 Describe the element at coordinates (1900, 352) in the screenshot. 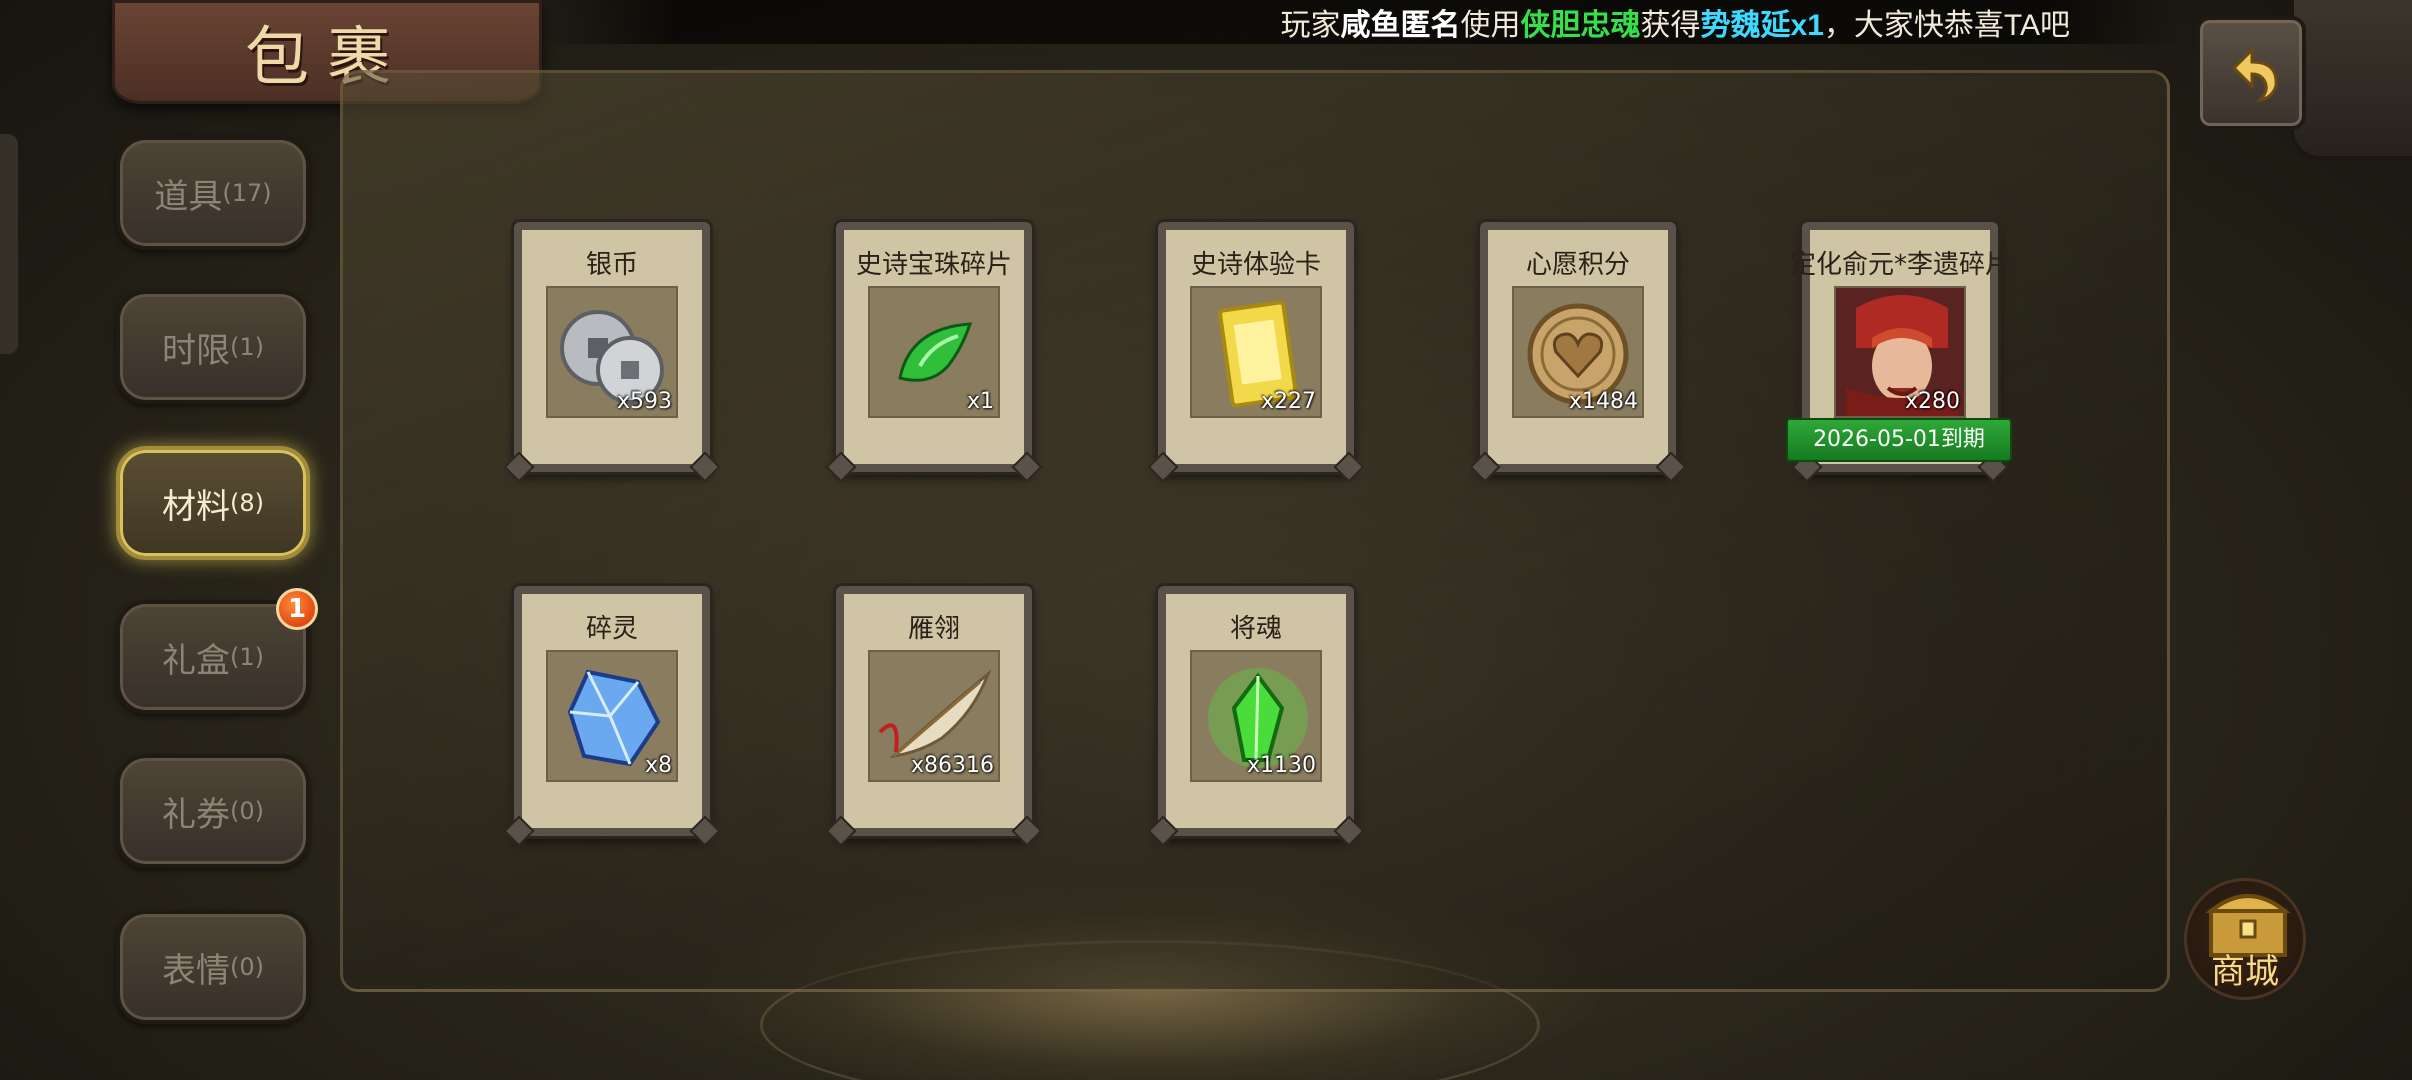

I see `hero-portrait-icon: x280` at that location.